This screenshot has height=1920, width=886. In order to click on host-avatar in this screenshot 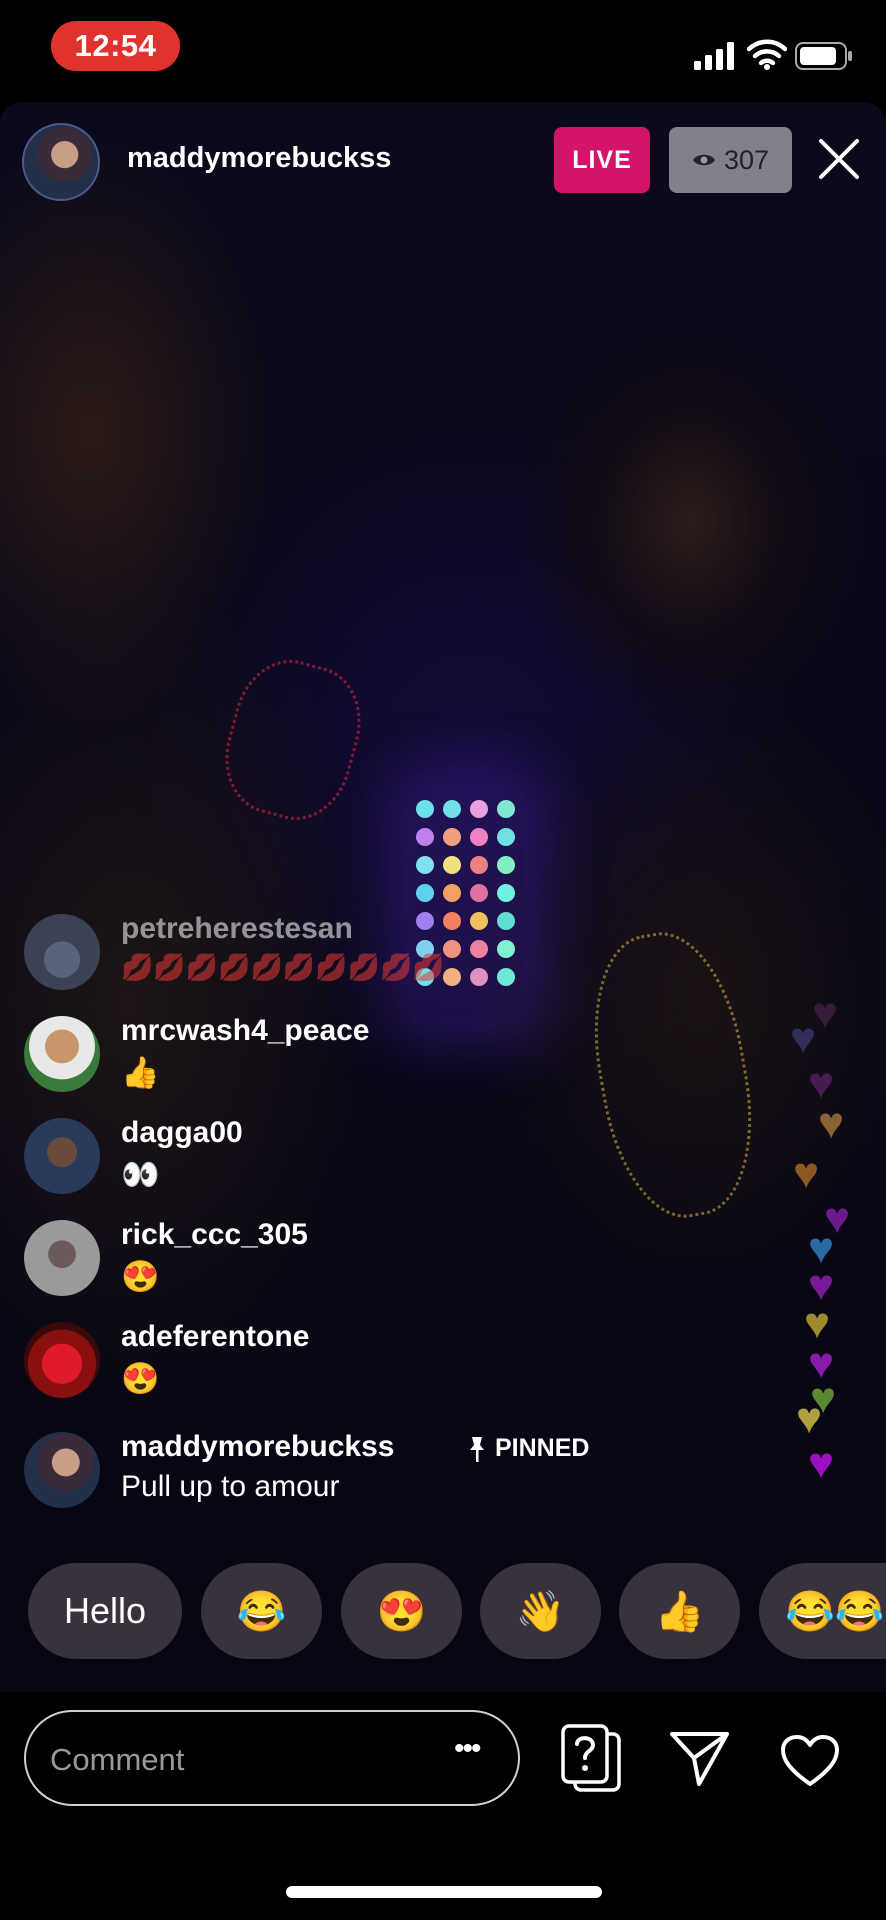, I will do `click(61, 162)`.